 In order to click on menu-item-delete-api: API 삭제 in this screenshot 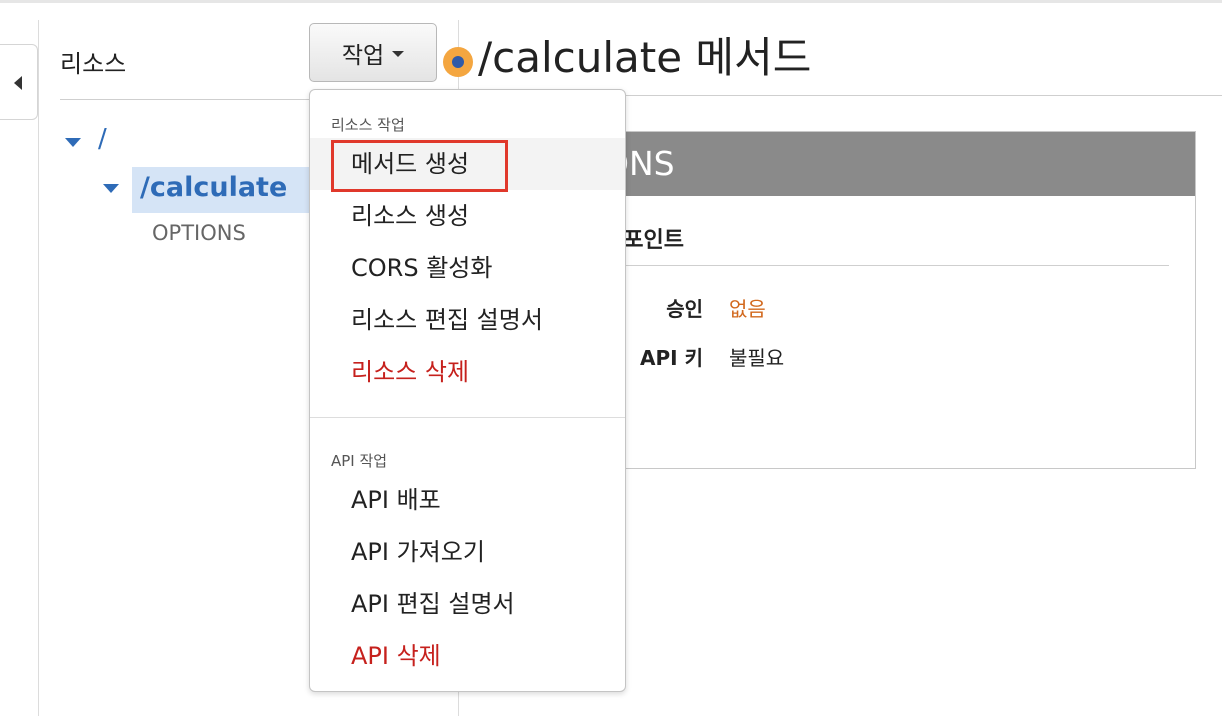, I will do `click(467, 656)`.